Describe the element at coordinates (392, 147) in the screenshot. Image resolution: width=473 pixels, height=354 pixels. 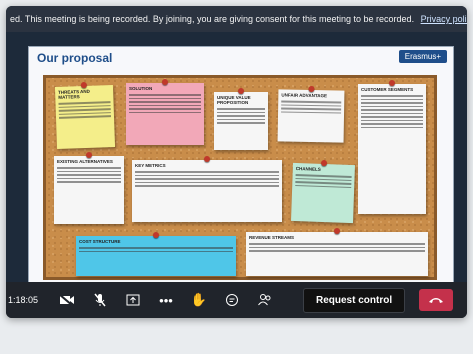
I see `note-customer-segments: Customer segments` at that location.